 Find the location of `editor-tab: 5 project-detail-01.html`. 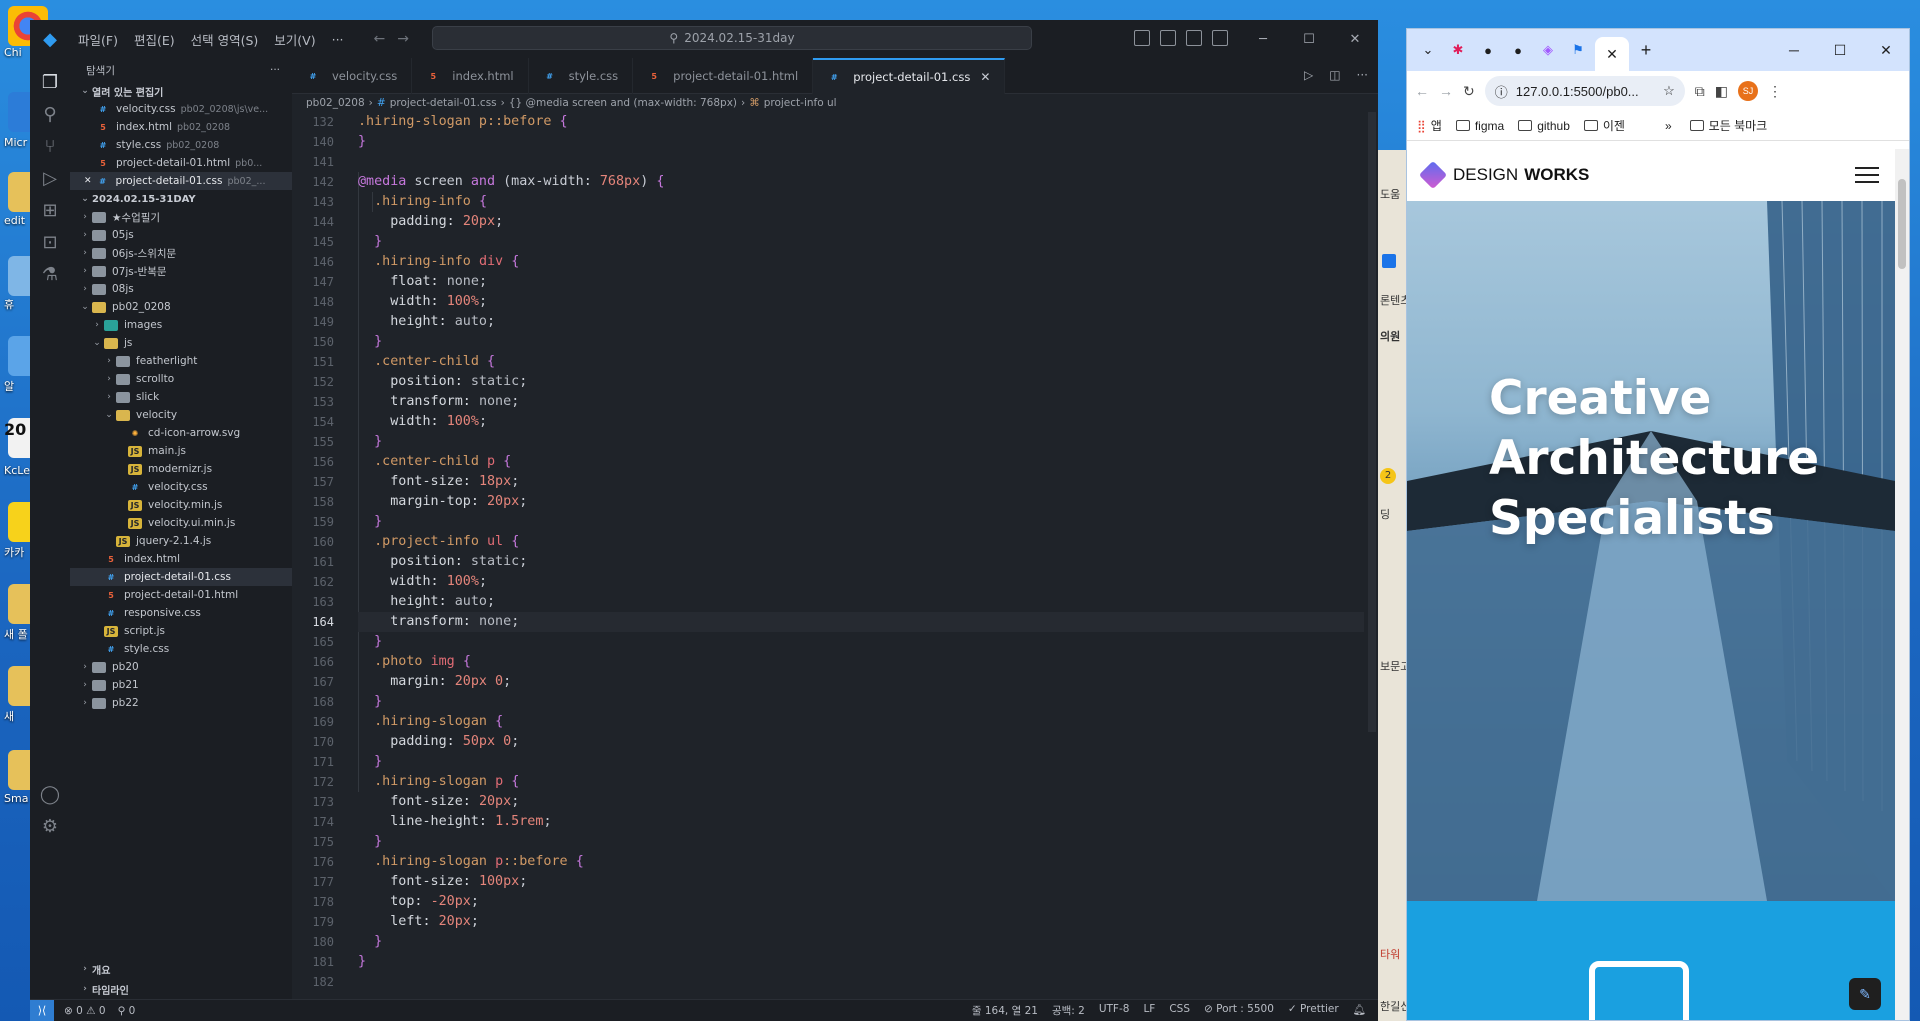

editor-tab: 5 project-detail-01.html is located at coordinates (723, 76).